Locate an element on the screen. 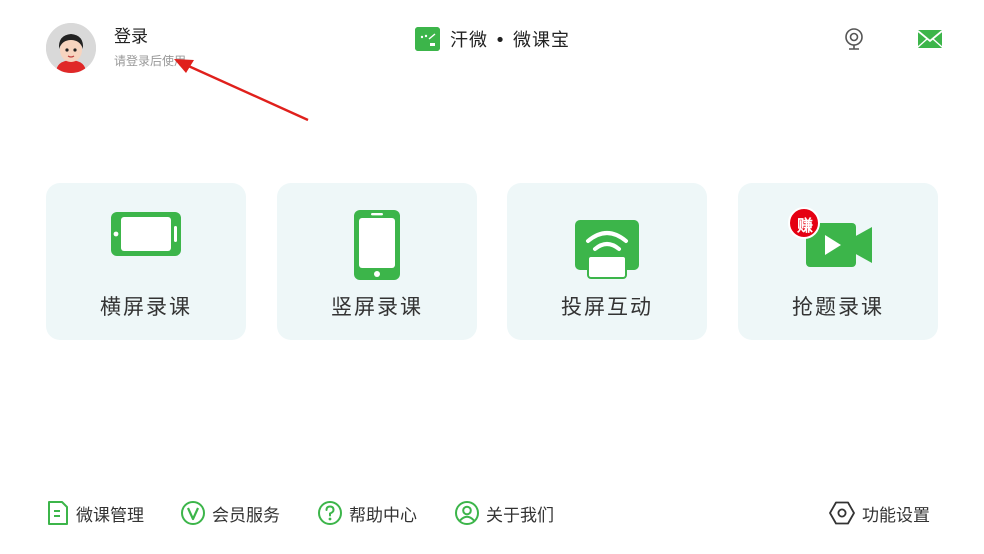 This screenshot has height=554, width=984. webcam-icon is located at coordinates (854, 39).